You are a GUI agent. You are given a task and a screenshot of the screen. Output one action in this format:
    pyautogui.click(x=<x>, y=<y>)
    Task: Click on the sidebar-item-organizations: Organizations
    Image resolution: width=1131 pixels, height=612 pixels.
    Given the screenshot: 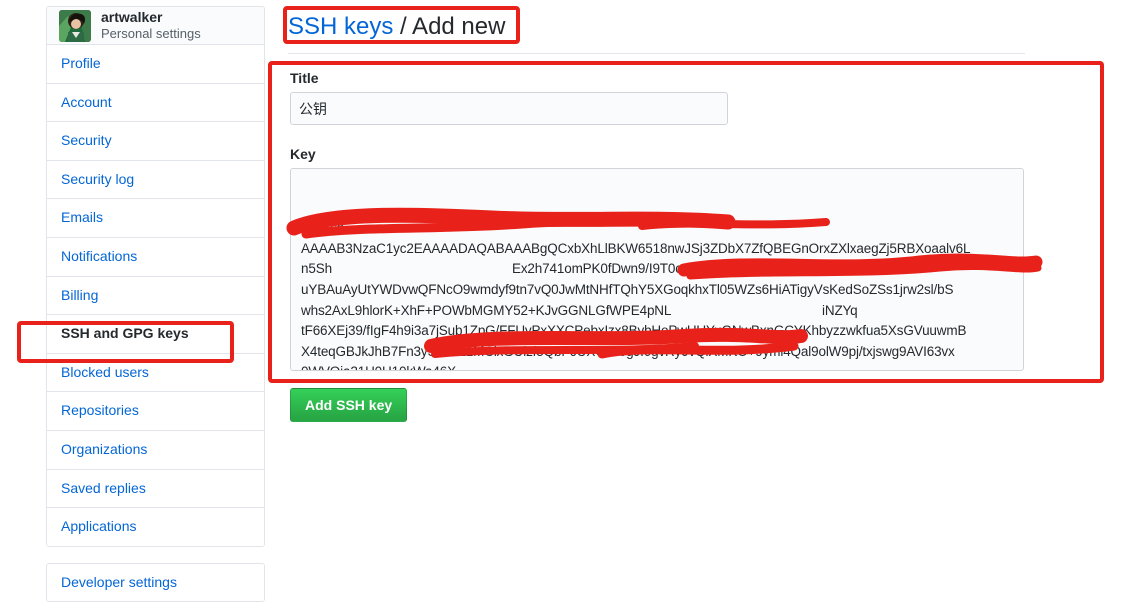 What is the action you would take?
    pyautogui.click(x=155, y=450)
    